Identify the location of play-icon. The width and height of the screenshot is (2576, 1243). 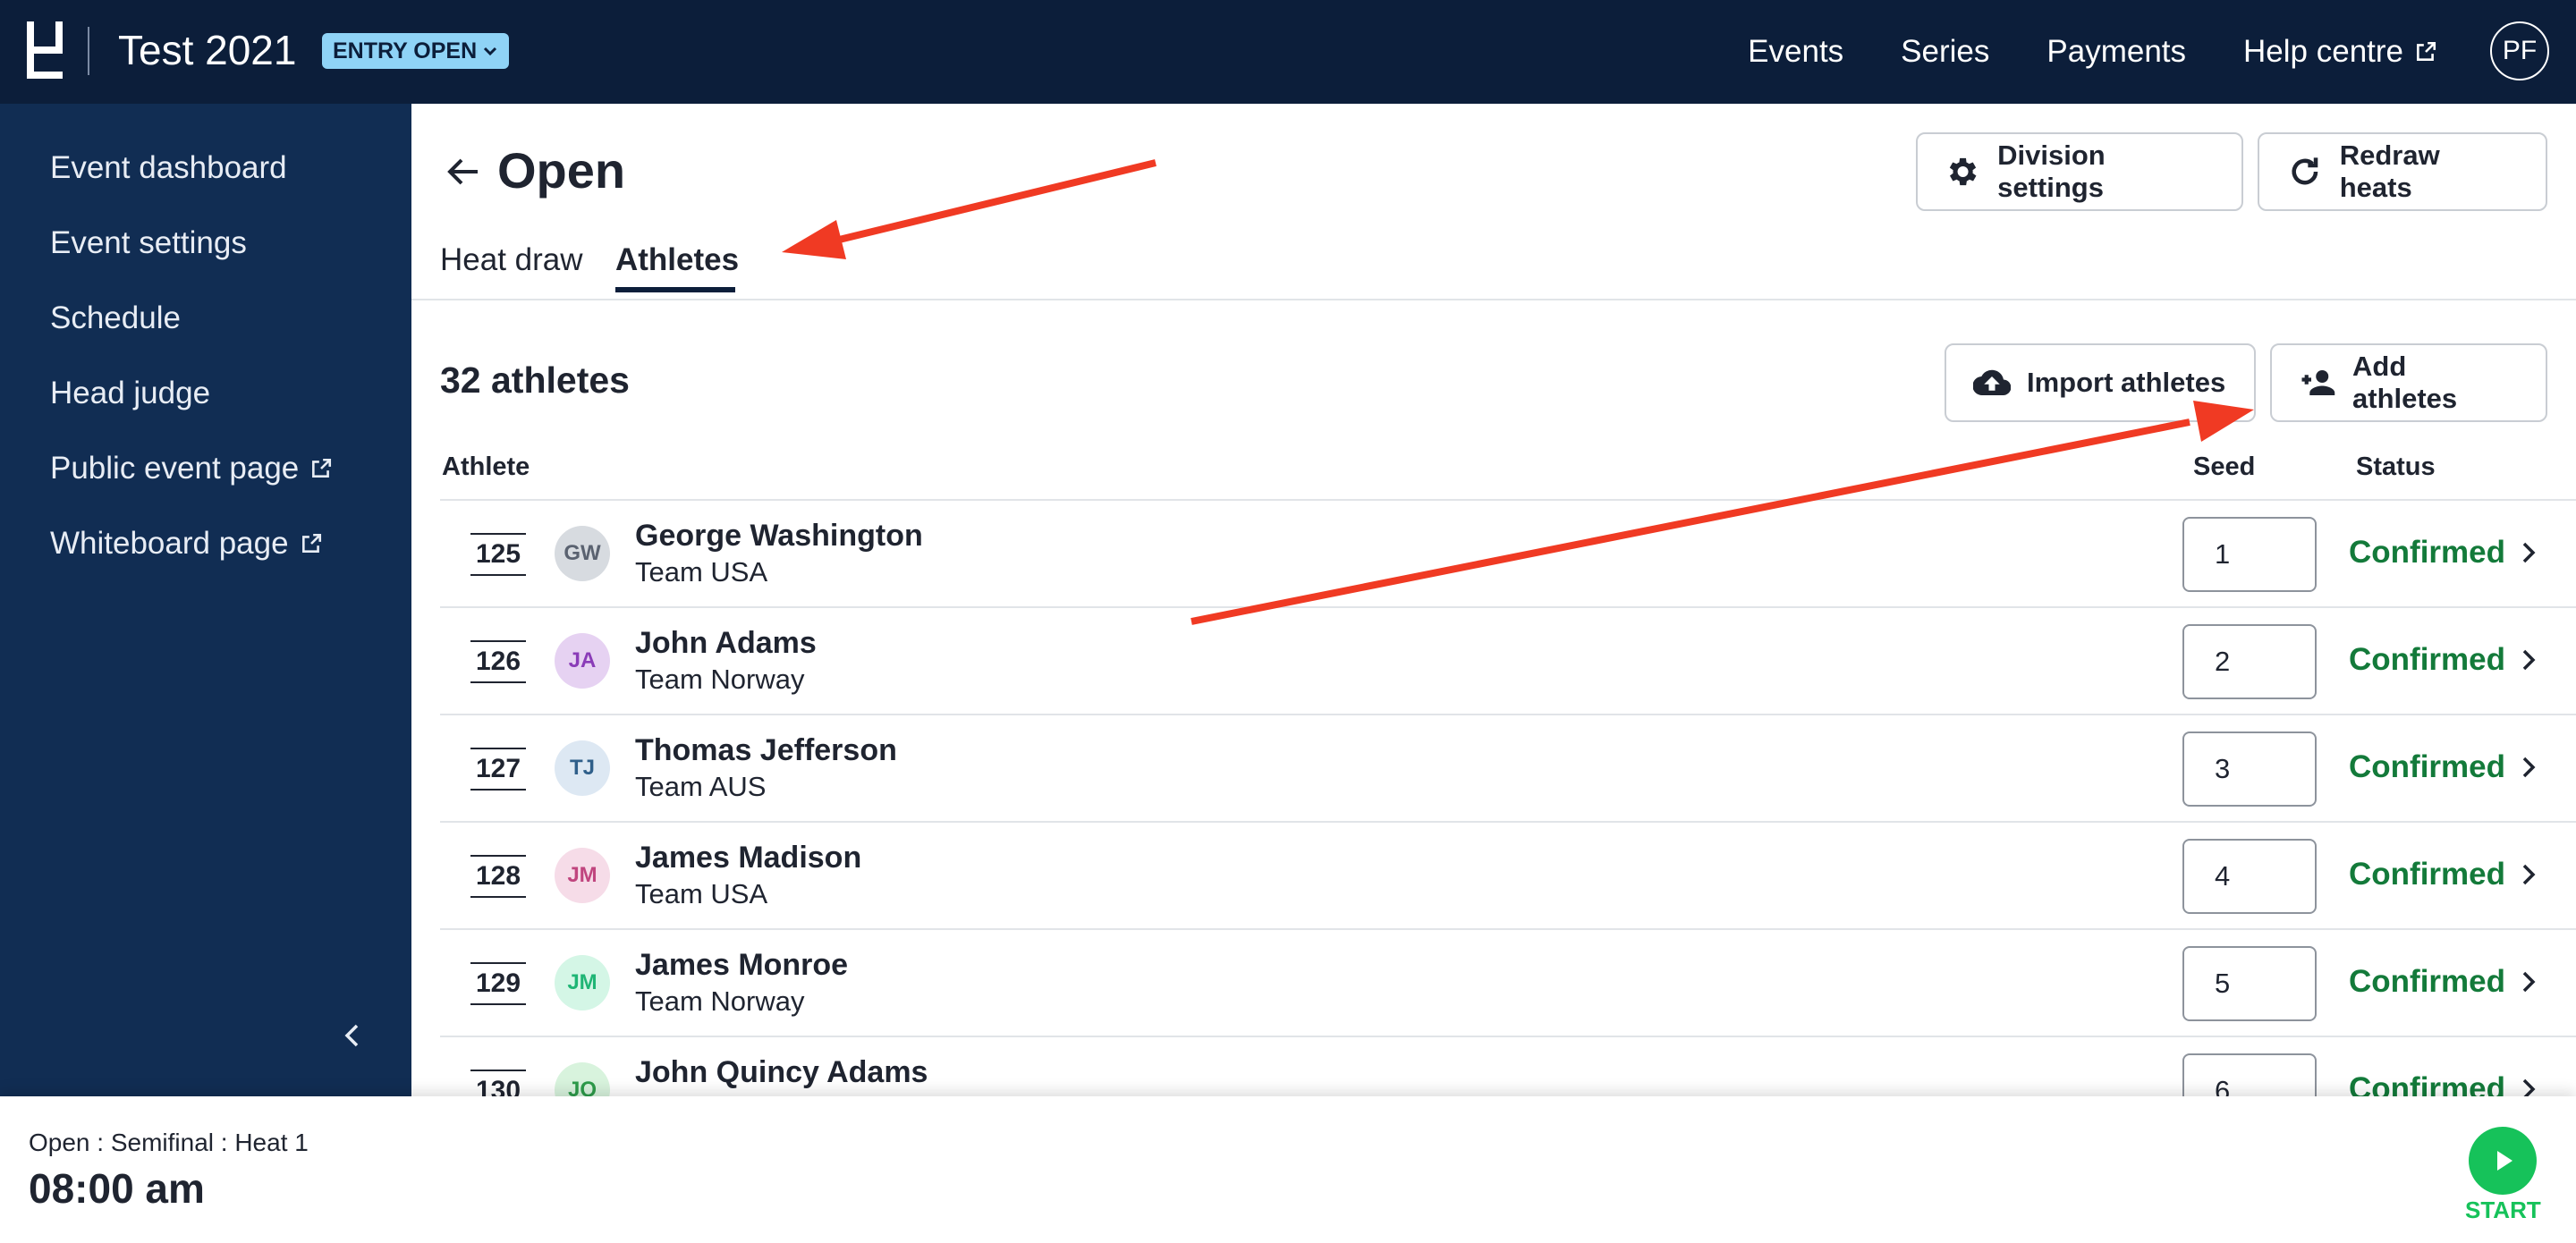
(2504, 1161).